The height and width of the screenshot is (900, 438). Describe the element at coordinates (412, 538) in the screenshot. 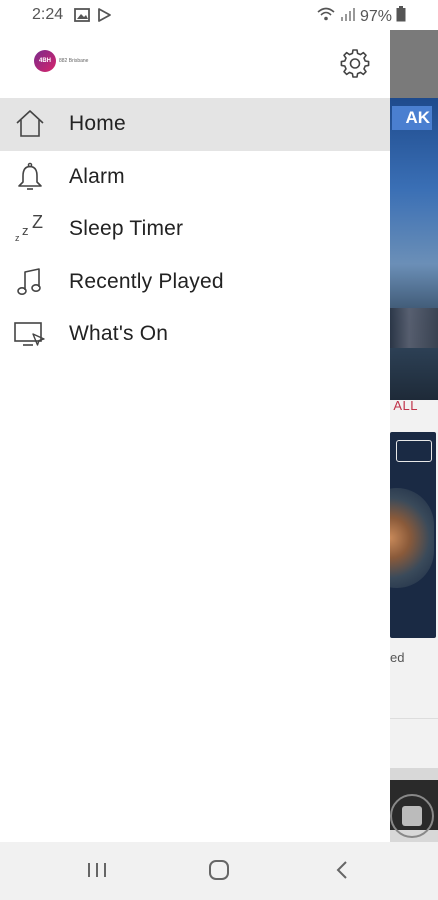

I see `background-card-image` at that location.